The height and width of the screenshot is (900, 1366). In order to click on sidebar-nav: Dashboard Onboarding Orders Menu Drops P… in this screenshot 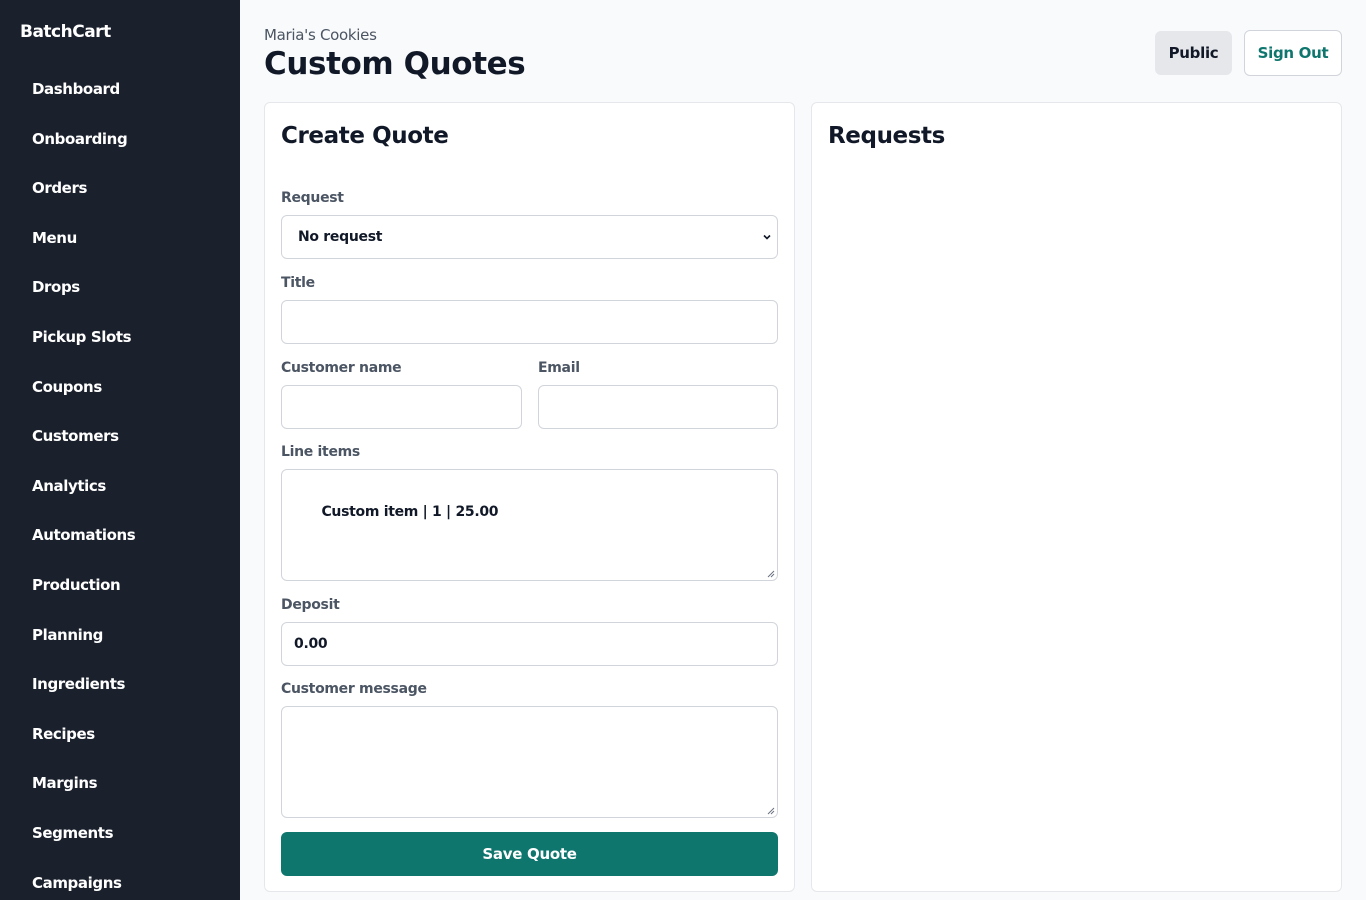, I will do `click(84, 489)`.